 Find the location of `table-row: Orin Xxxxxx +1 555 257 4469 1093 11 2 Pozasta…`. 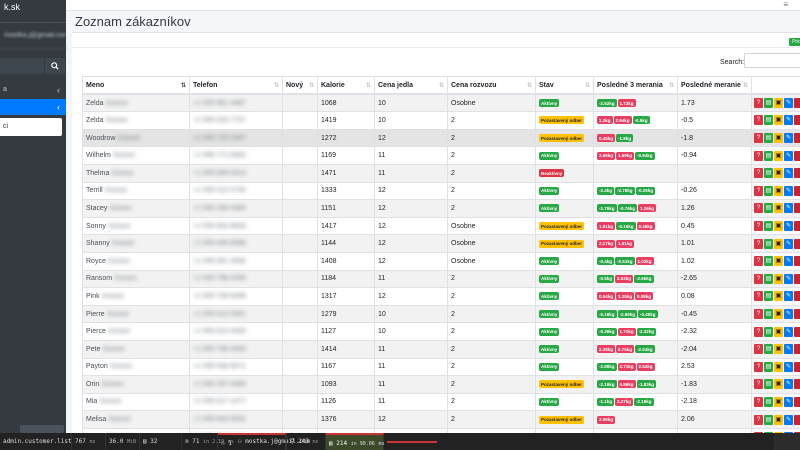

table-row: Orin Xxxxxx +1 555 257 4469 1093 11 2 Pozasta… is located at coordinates (441, 384).